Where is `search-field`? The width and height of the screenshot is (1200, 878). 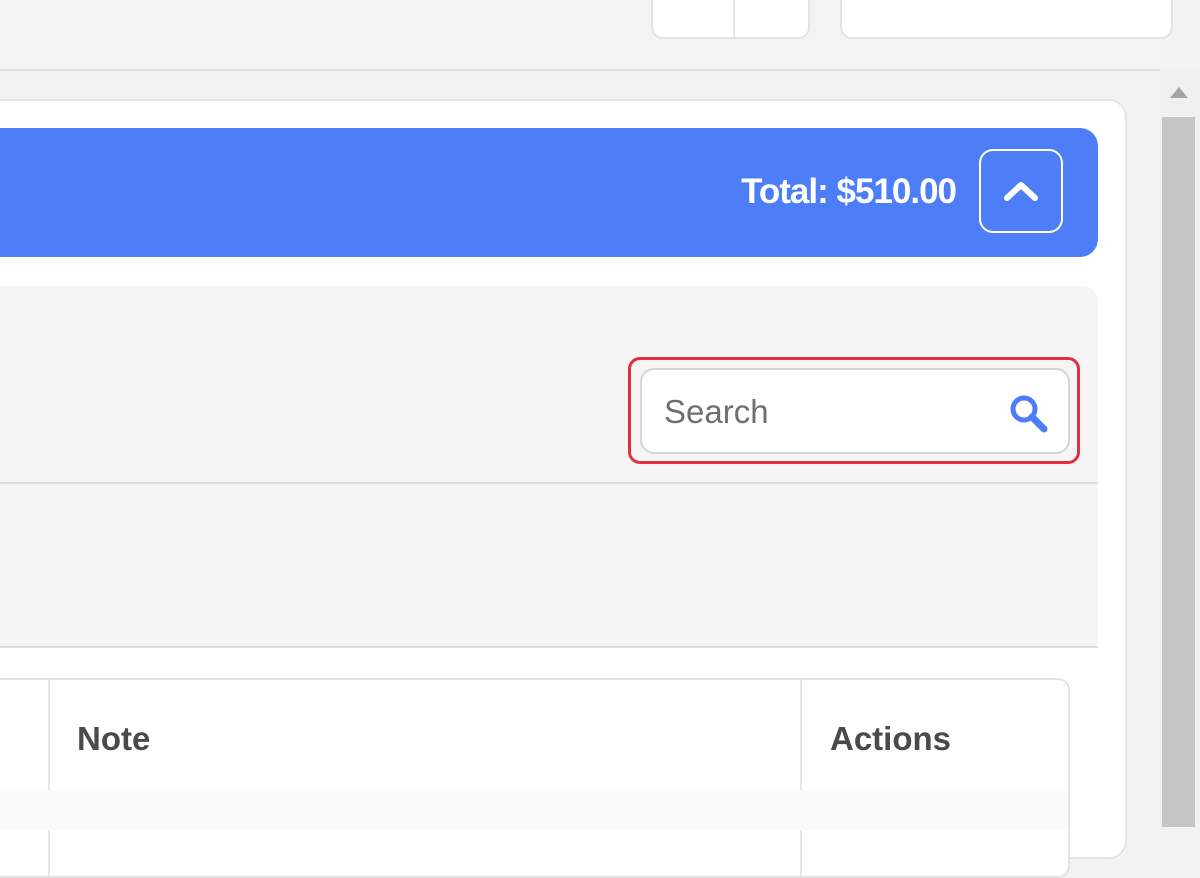 search-field is located at coordinates (855, 411).